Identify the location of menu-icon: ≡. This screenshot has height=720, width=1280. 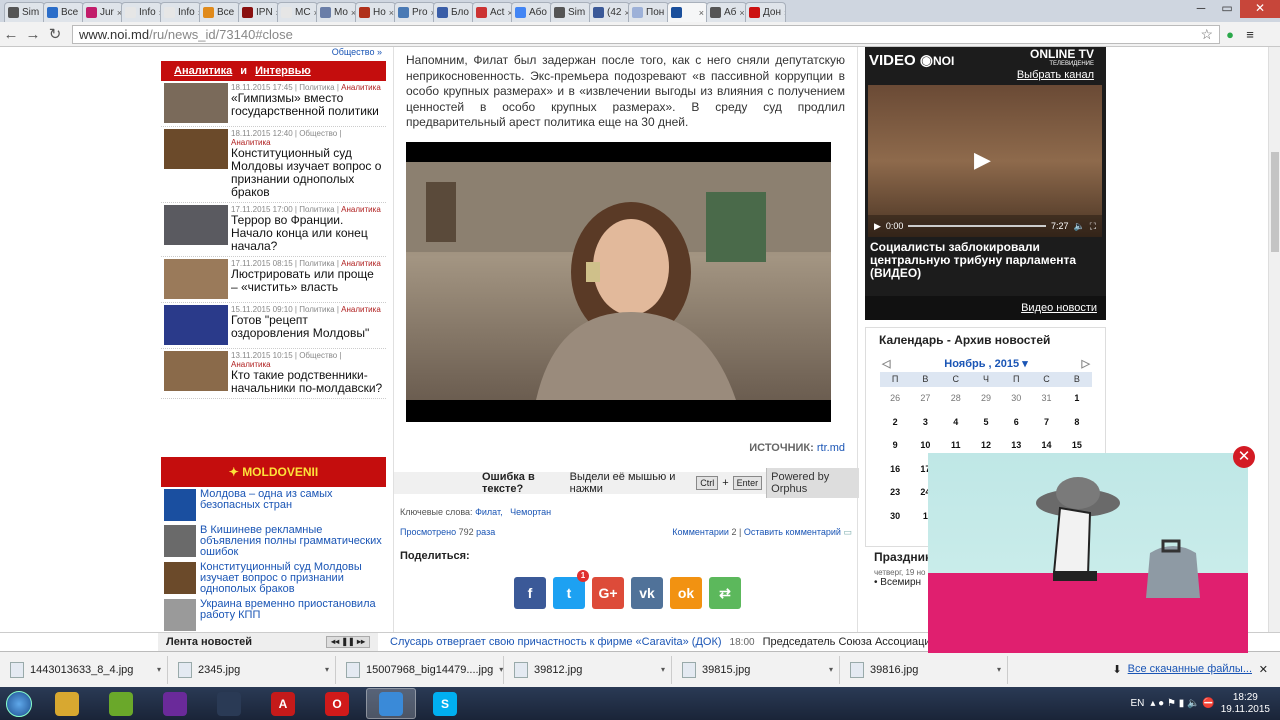
(1250, 34).